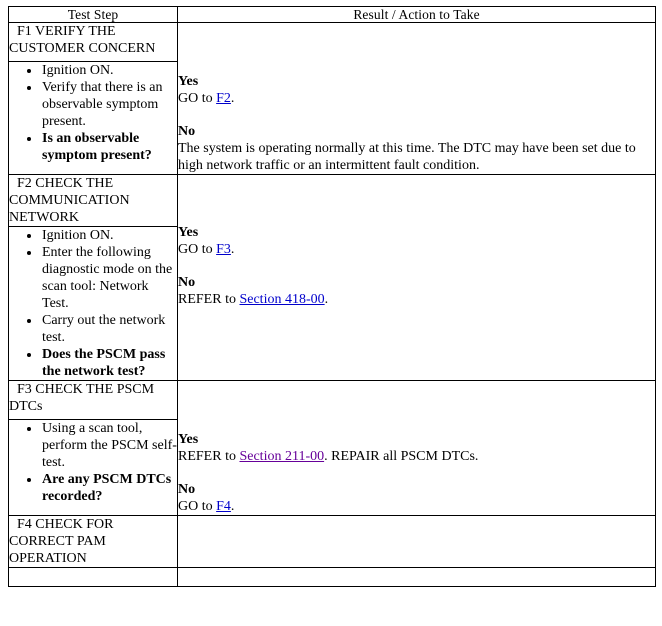  Describe the element at coordinates (93, 541) in the screenshot. I see `step-title-f4: F4 CHECK FOR CORRECT PAM OPERATION` at that location.